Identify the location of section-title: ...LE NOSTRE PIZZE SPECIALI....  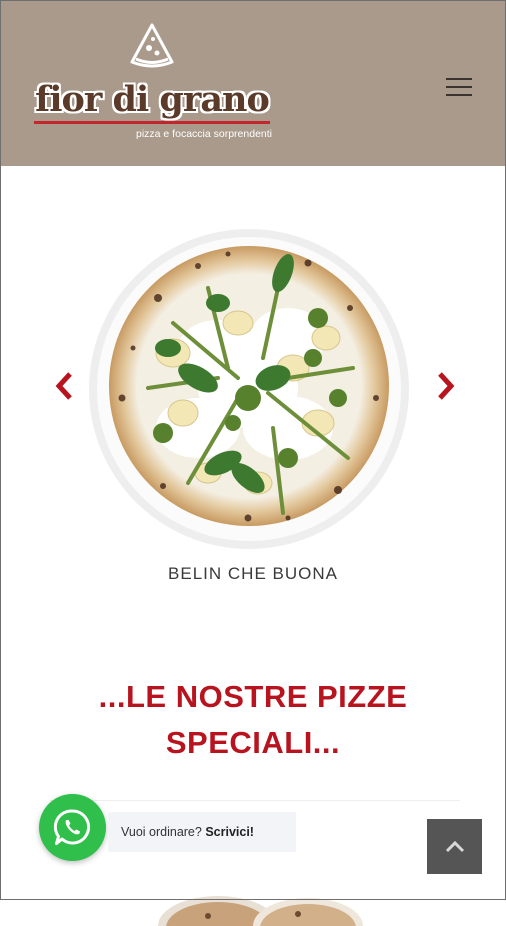
(253, 720).